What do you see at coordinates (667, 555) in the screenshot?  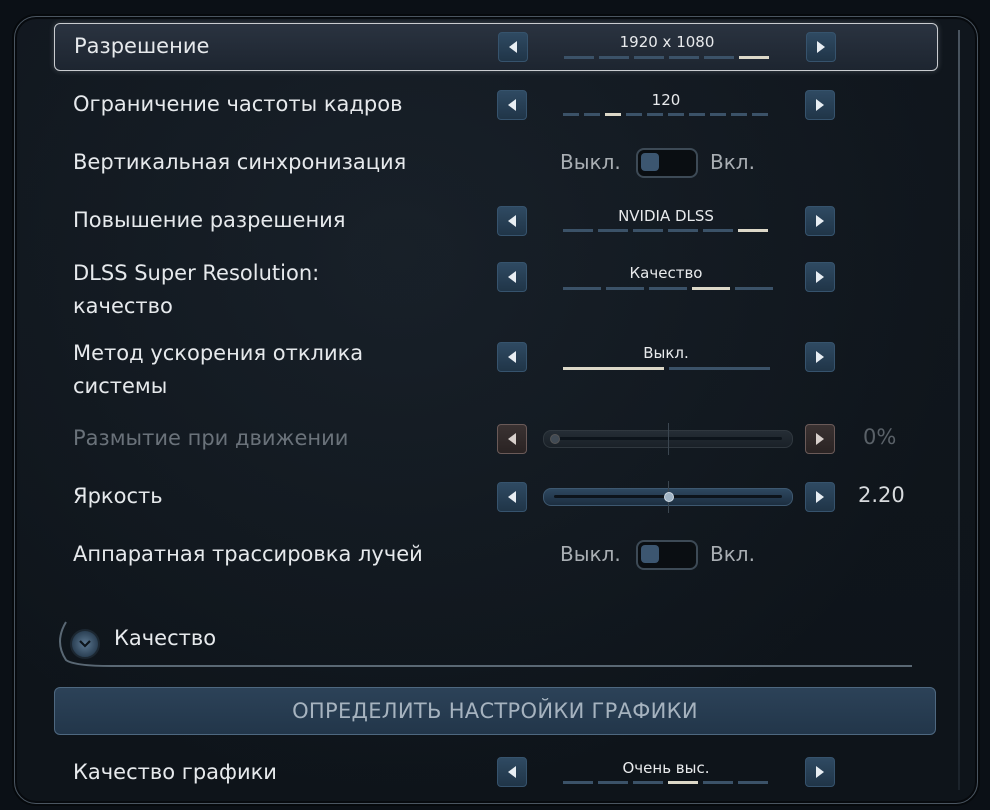 I see `ray-tracing-toggle` at bounding box center [667, 555].